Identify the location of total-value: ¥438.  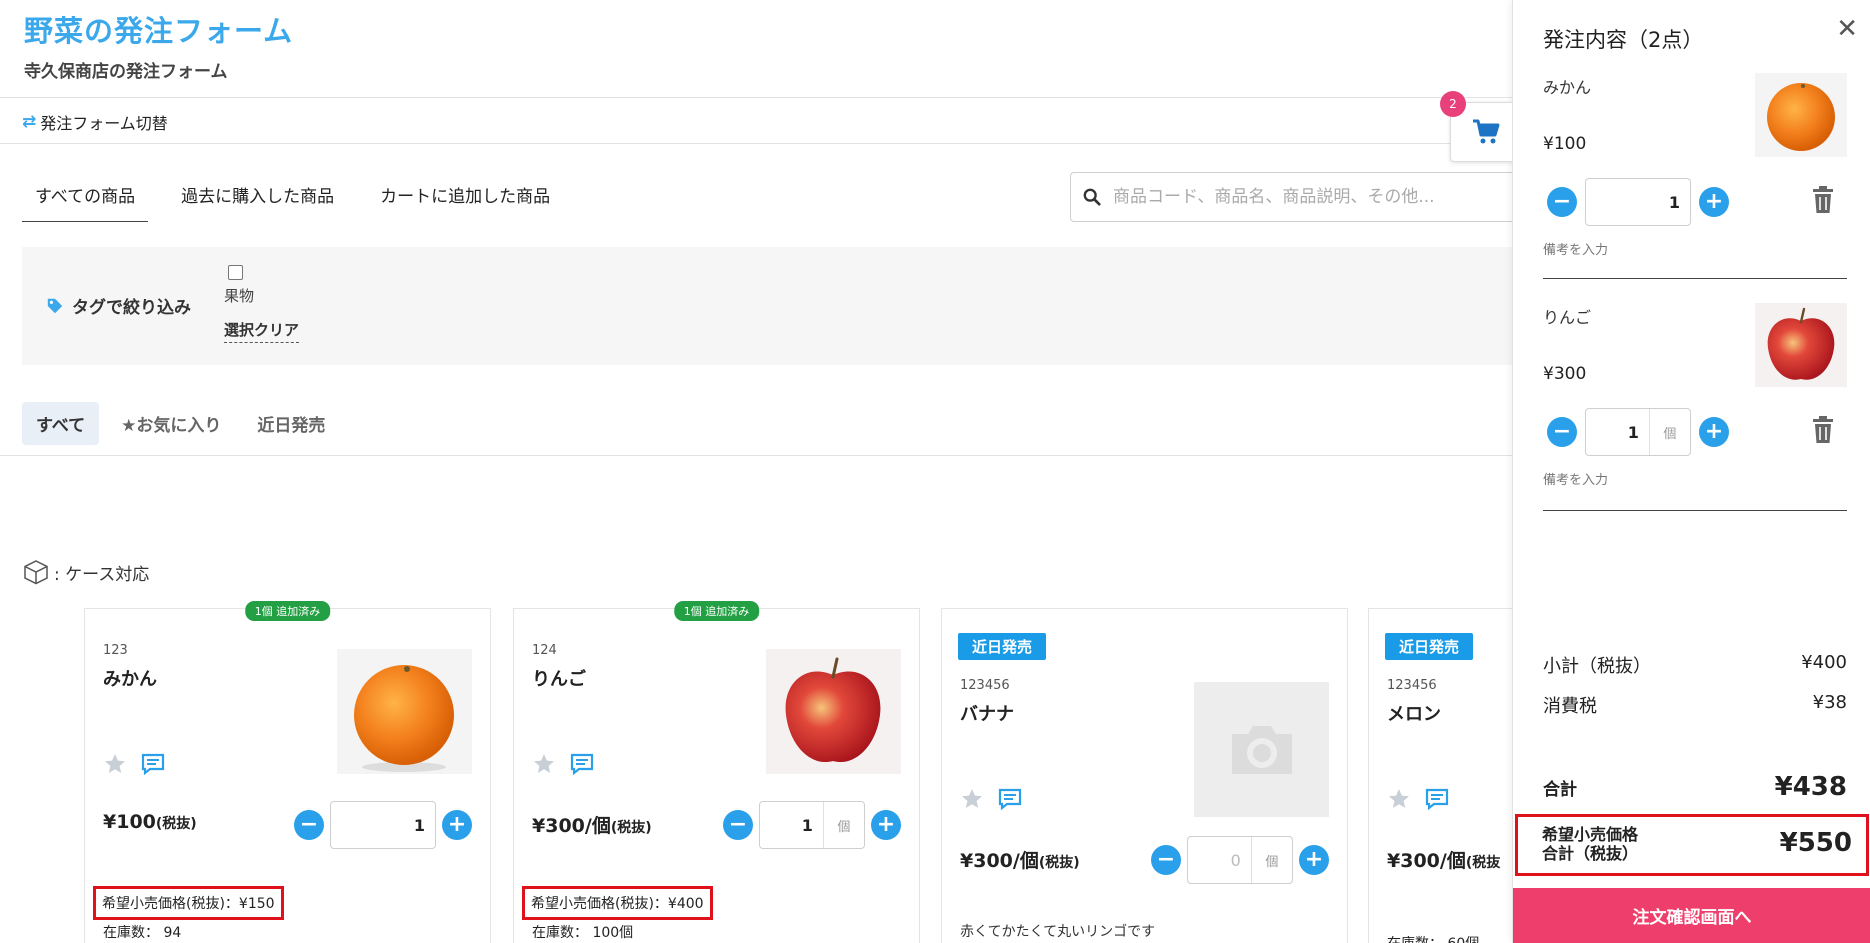
(1810, 787).